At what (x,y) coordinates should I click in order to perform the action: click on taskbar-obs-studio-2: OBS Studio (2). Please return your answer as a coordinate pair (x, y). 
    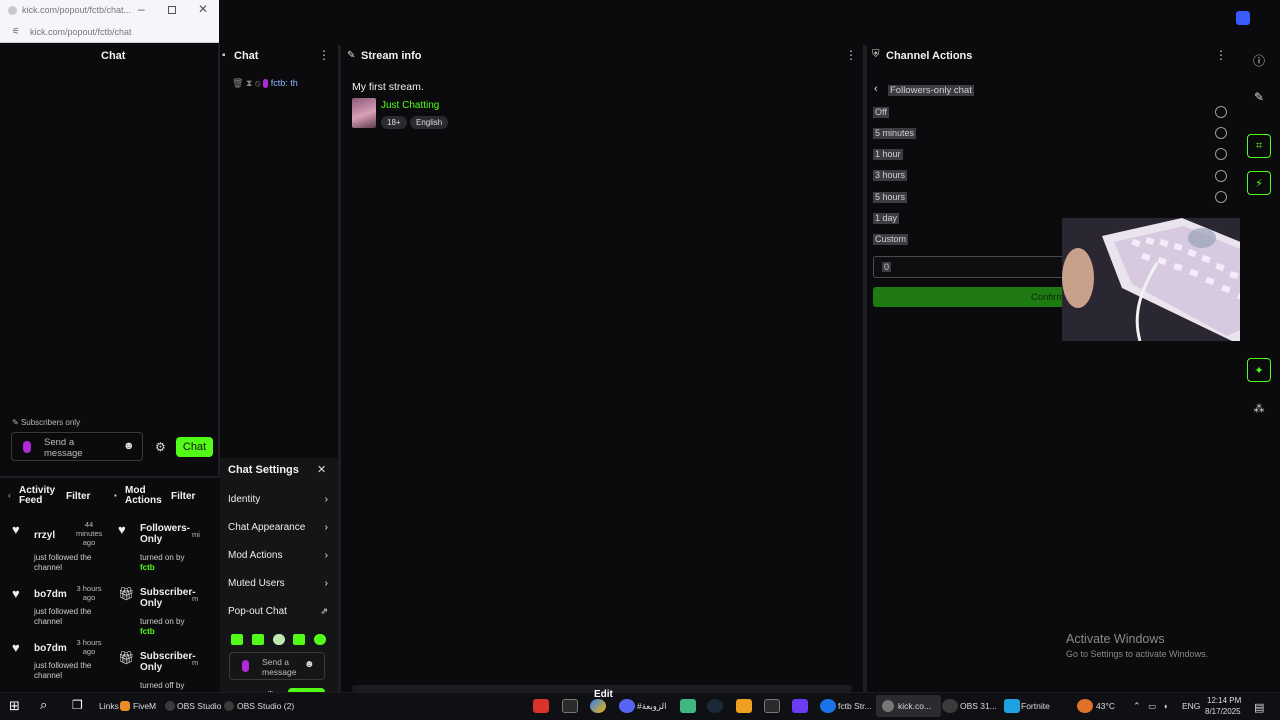
    Looking at the image, I should click on (265, 706).